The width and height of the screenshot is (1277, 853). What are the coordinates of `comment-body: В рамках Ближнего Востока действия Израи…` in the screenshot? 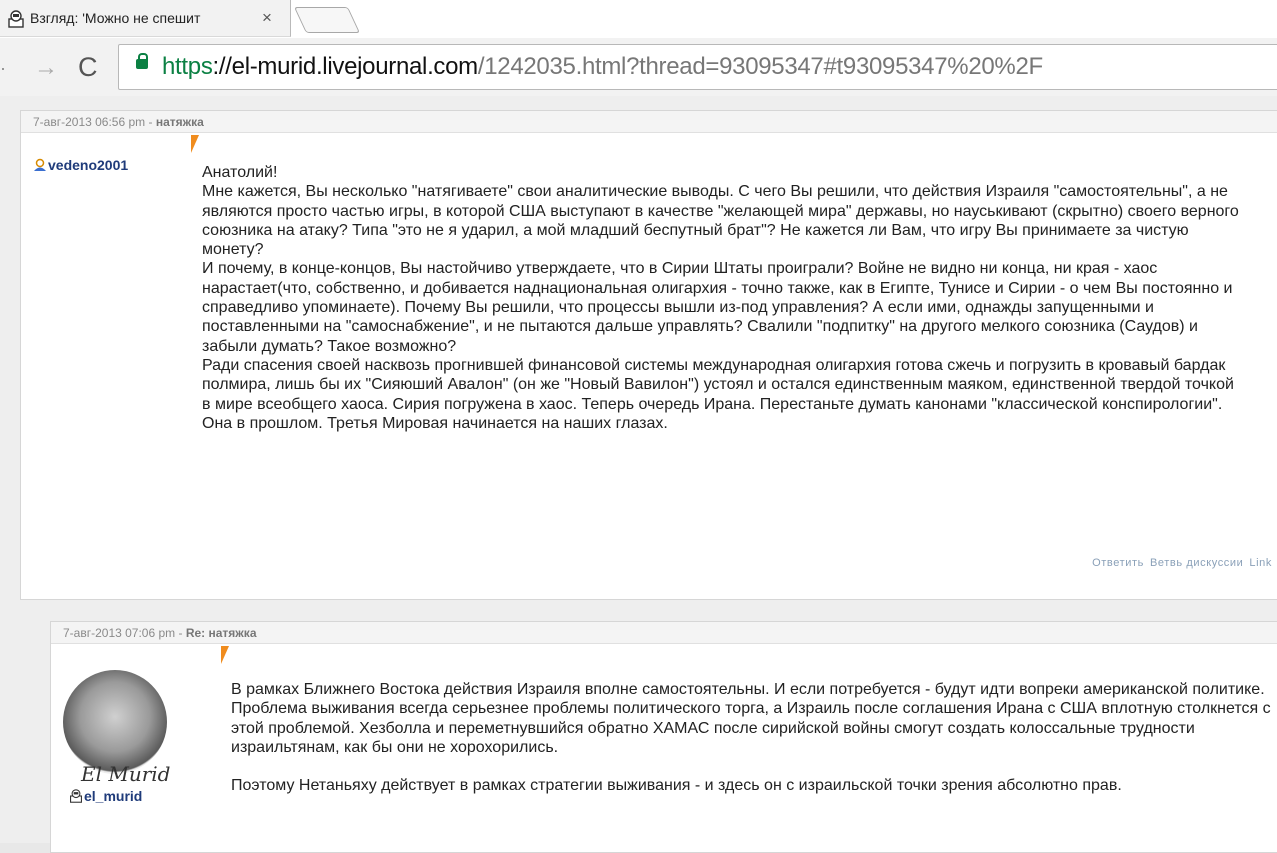 It's located at (751, 737).